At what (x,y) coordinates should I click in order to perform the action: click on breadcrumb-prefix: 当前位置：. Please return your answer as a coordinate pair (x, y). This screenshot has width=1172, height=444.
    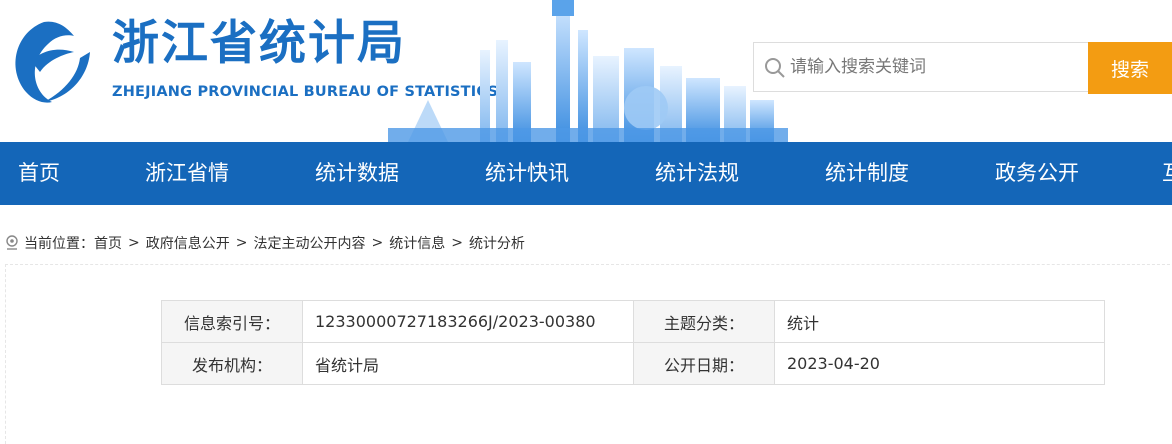
    Looking at the image, I should click on (59, 244).